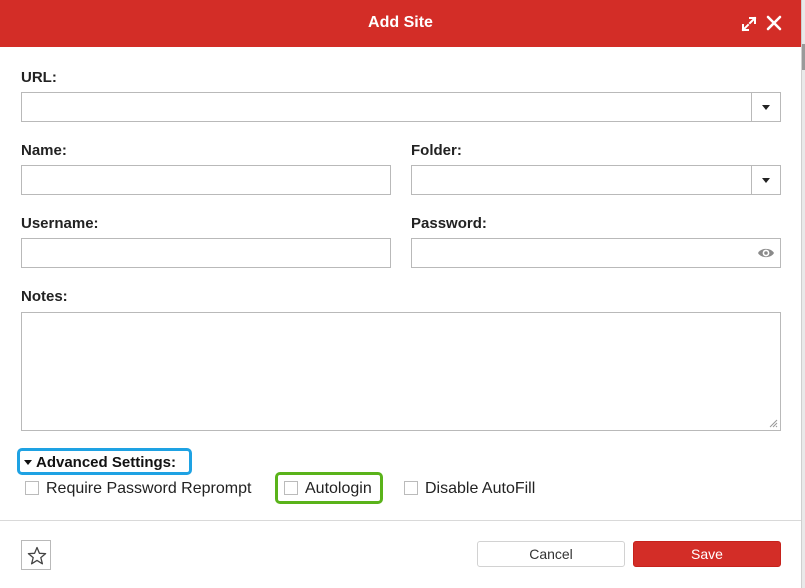 This screenshot has height=588, width=805. What do you see at coordinates (766, 253) in the screenshot?
I see `eye-icon` at bounding box center [766, 253].